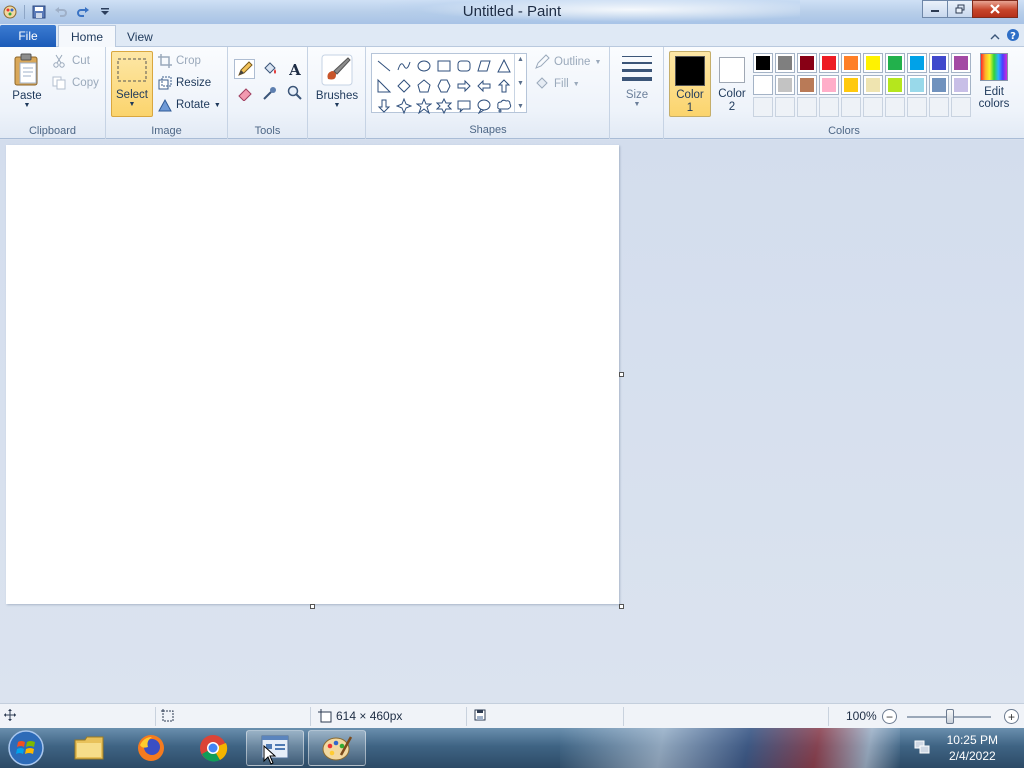  I want to click on color1-button: Color 1, so click(690, 84).